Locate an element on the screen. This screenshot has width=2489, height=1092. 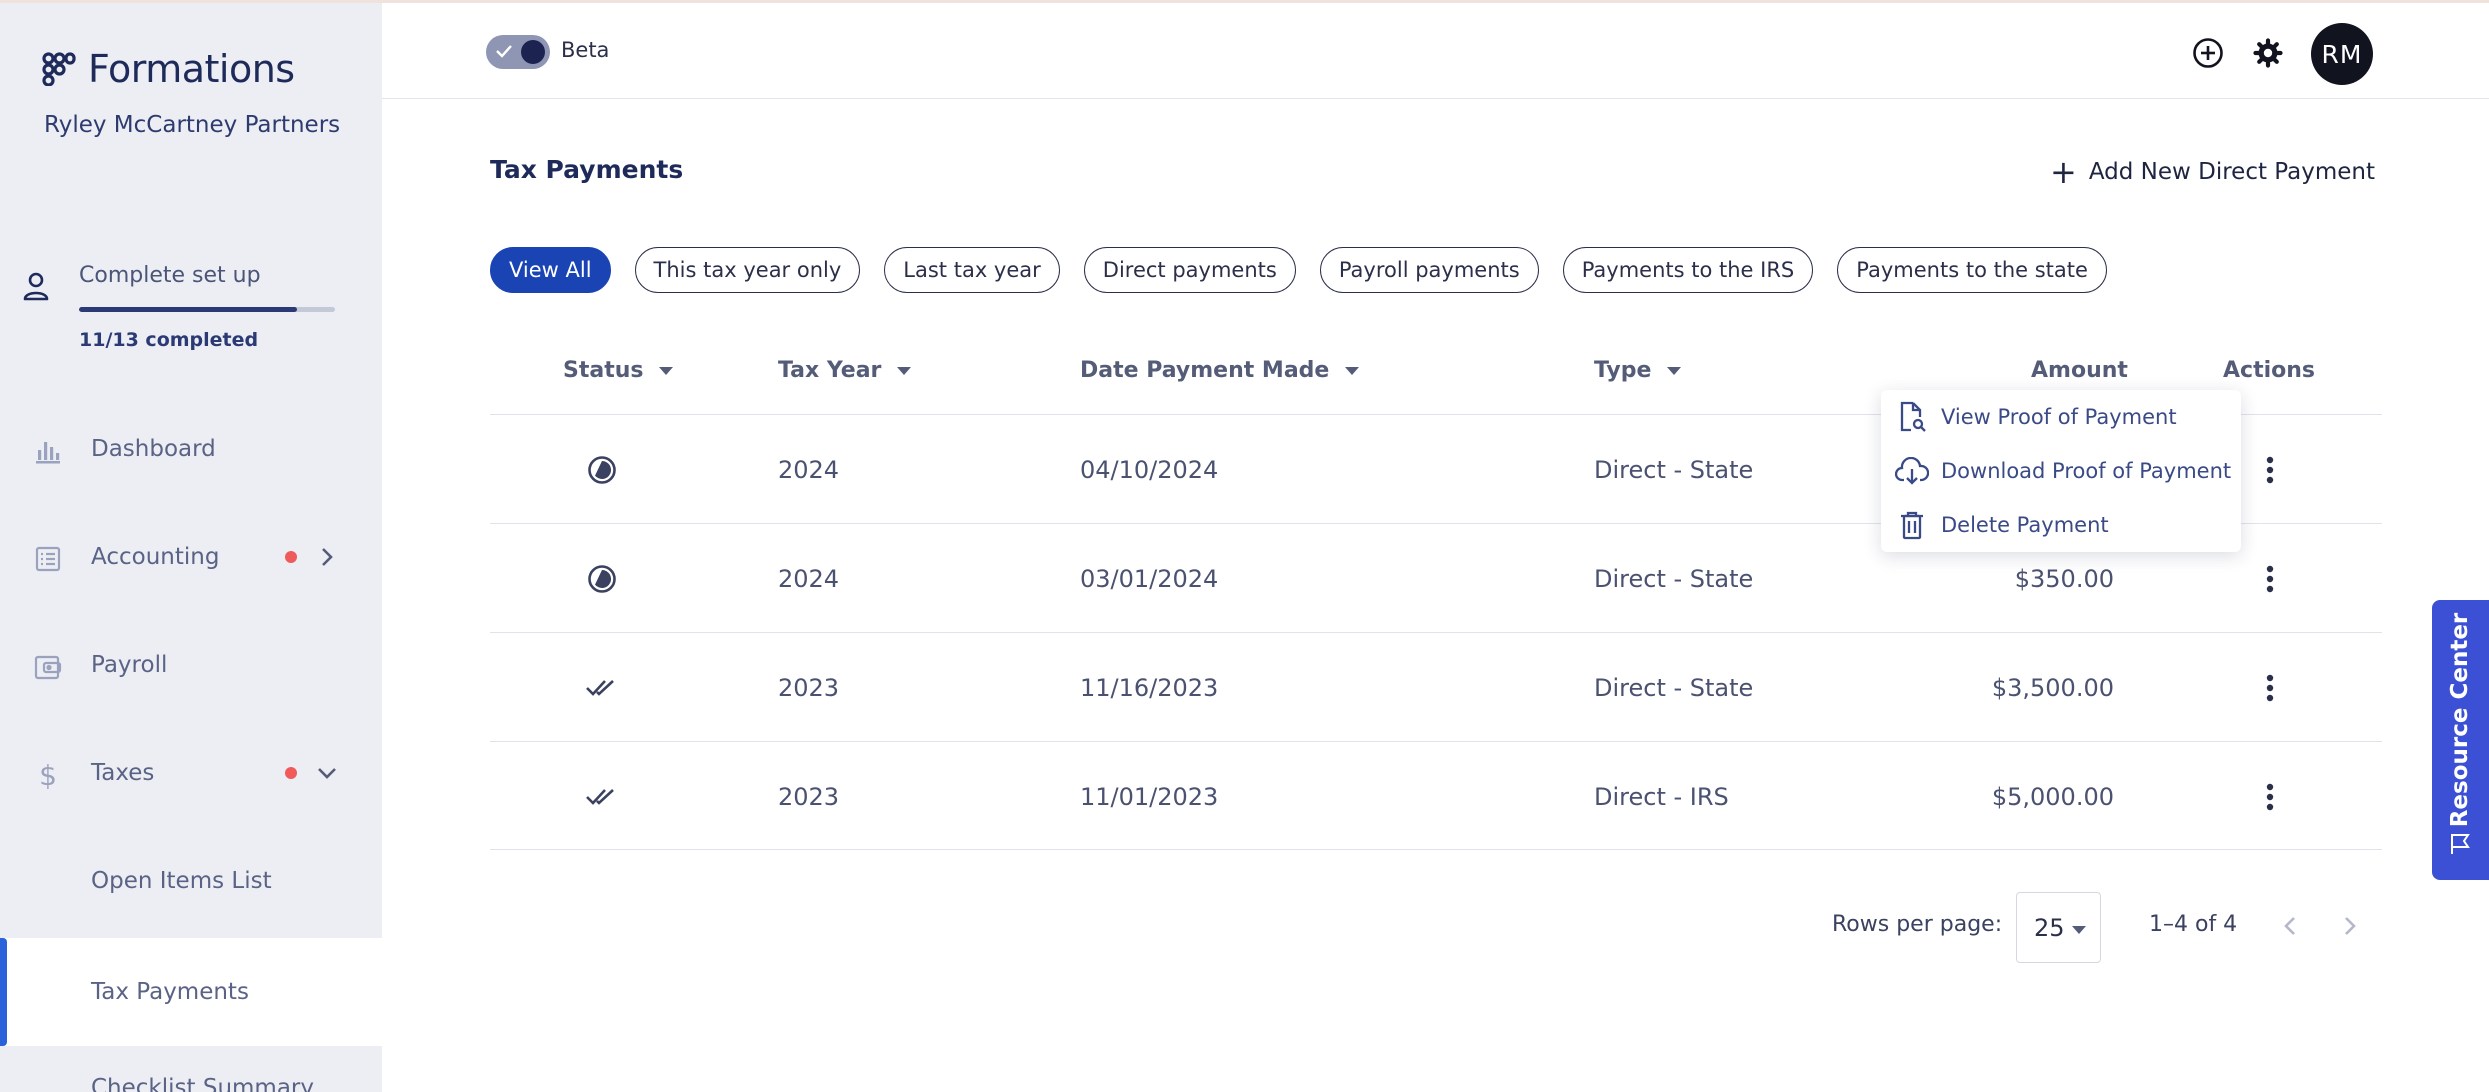
menu-item-label: Download Proof of Payment is located at coordinates (2086, 471).